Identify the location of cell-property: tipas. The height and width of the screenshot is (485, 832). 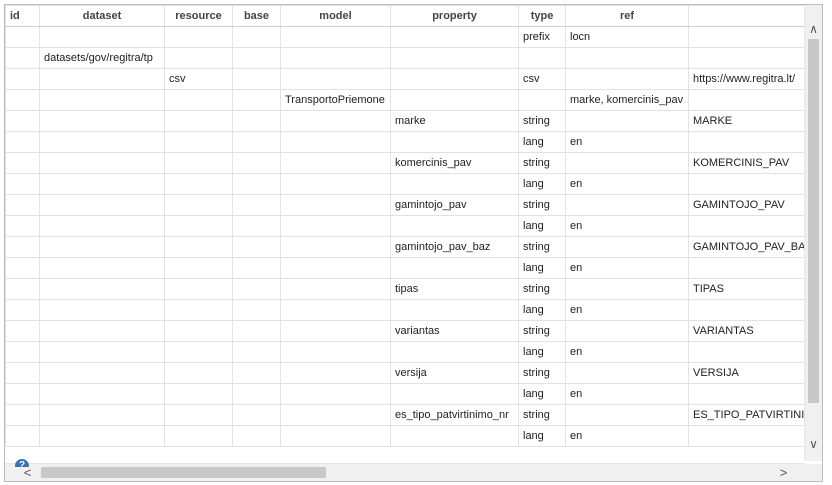
(454, 289).